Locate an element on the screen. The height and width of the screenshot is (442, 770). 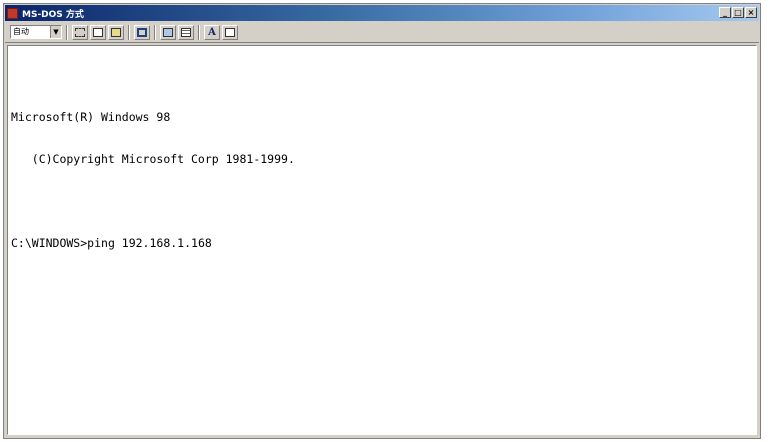
command-line: C:\WINDOWS>ping 192.168.1.168 is located at coordinates (153, 243).